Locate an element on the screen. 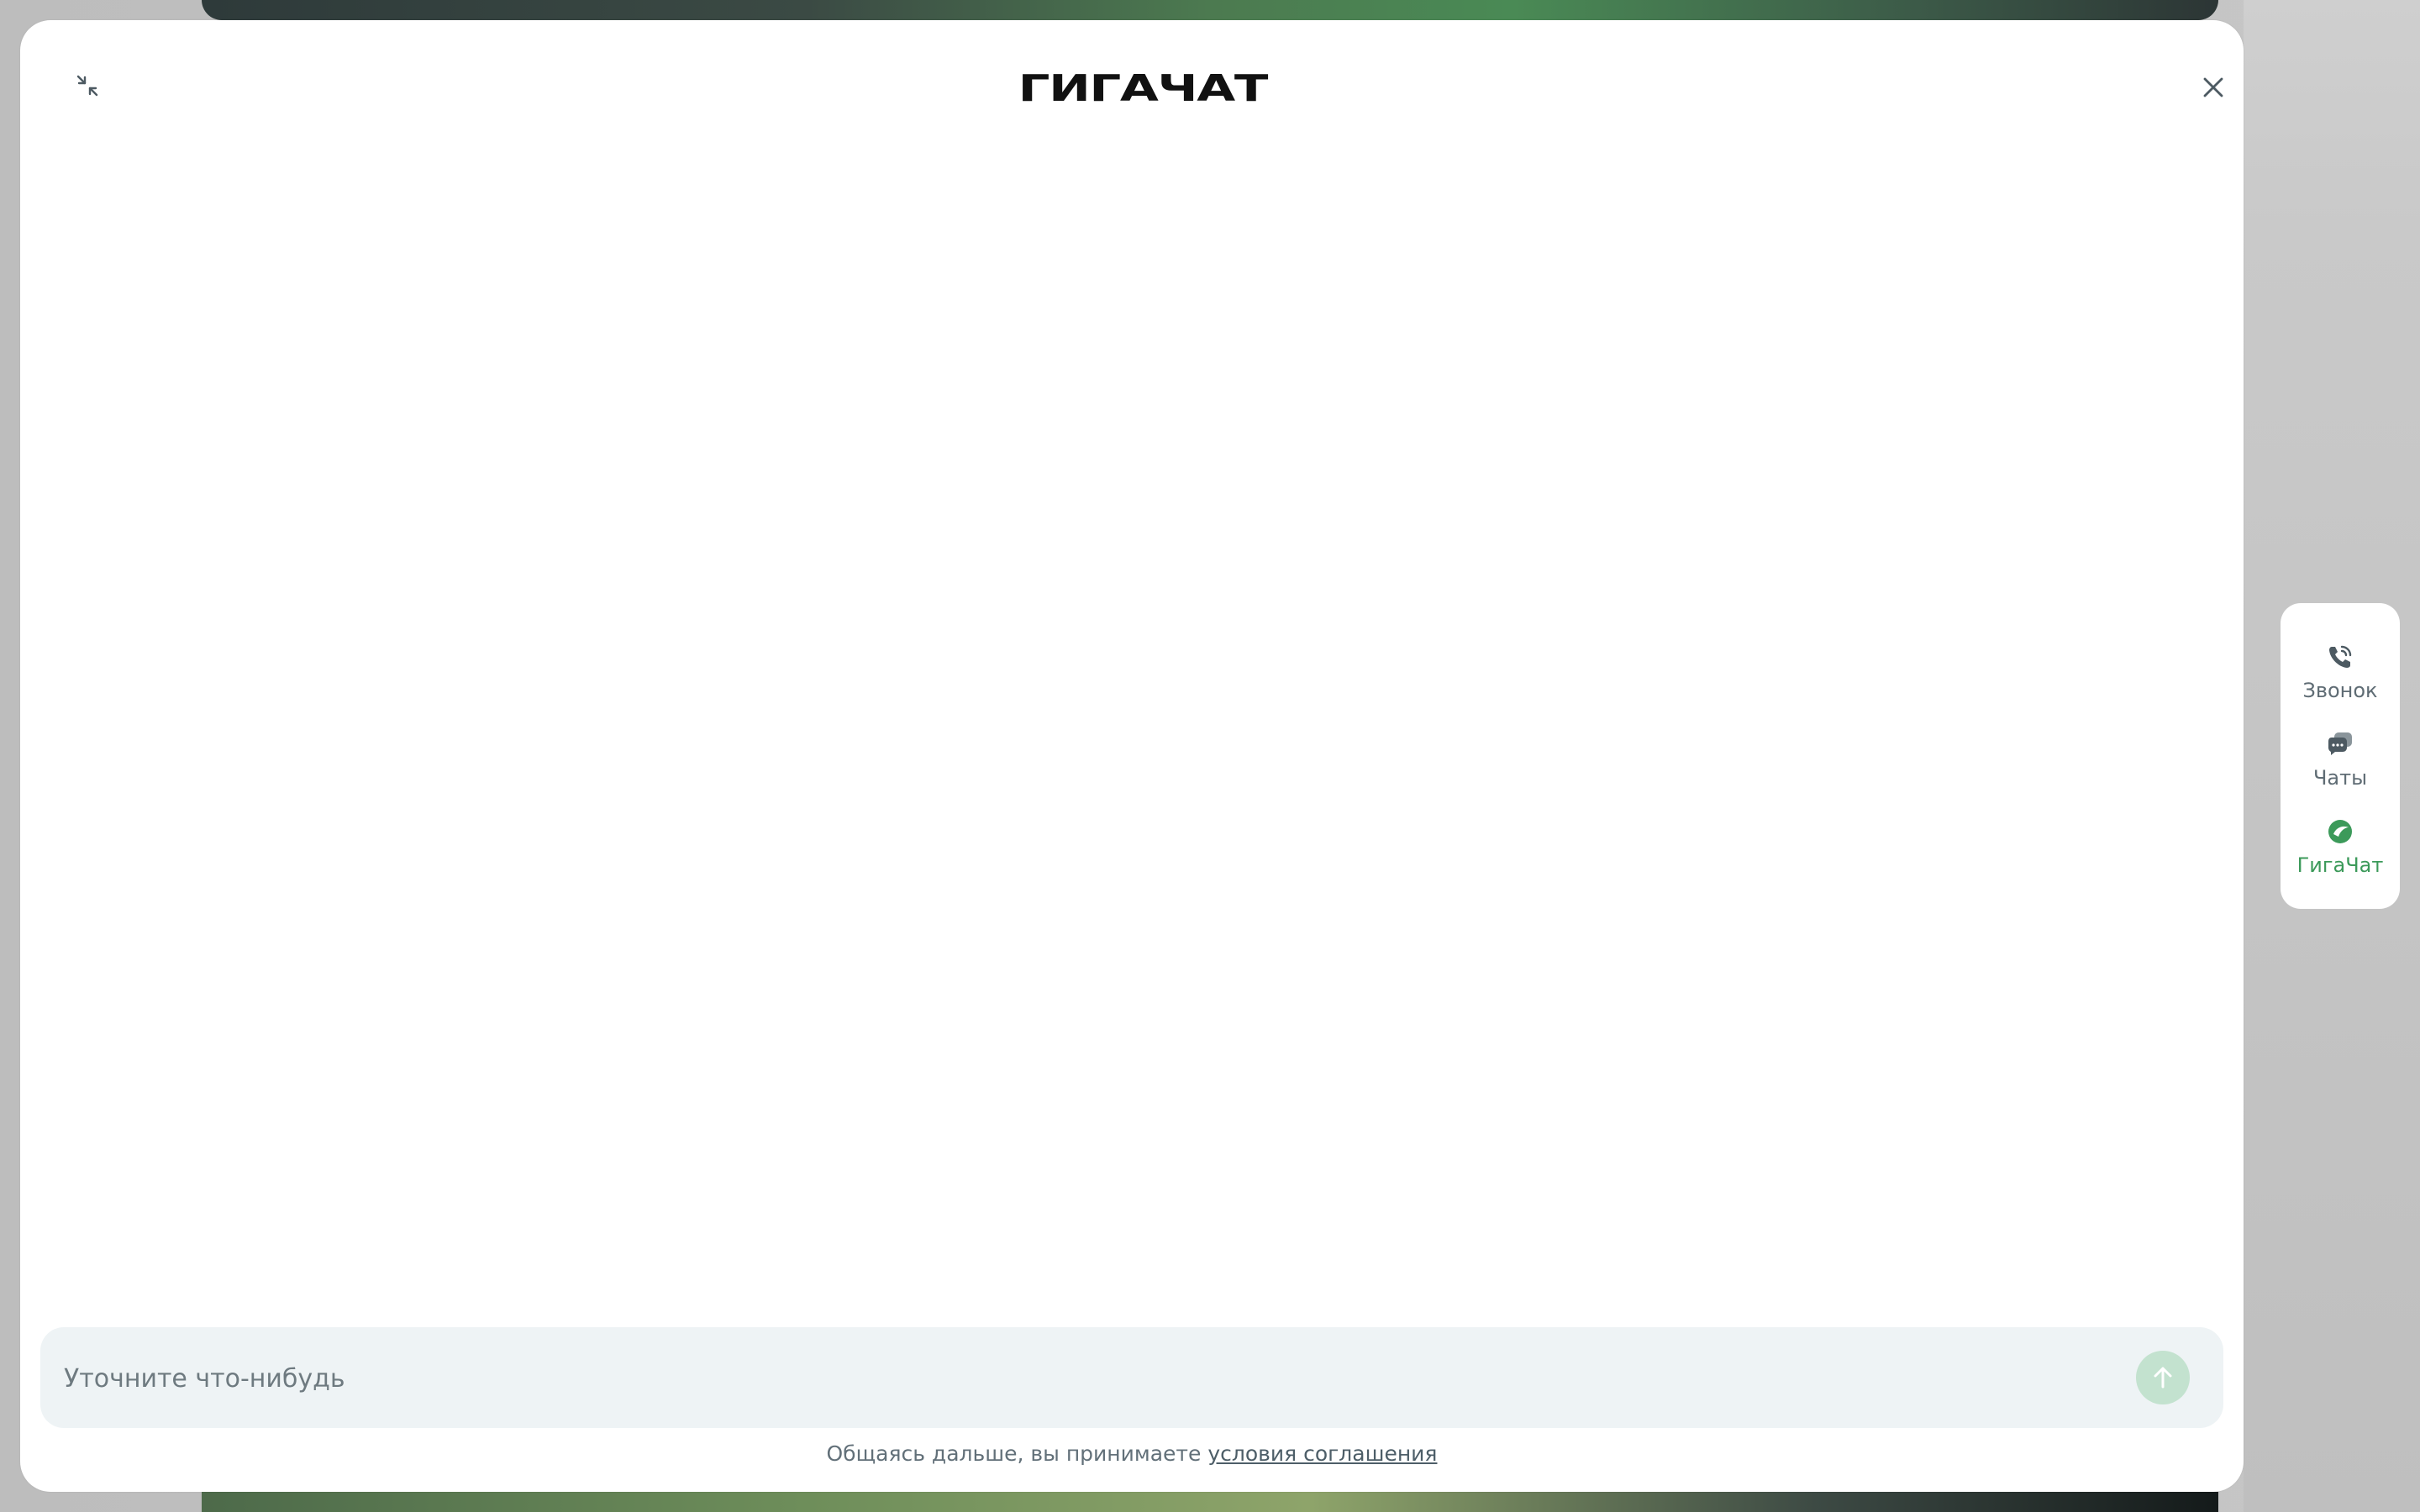 The image size is (2420, 1512). gigachat-icon is located at coordinates (2340, 831).